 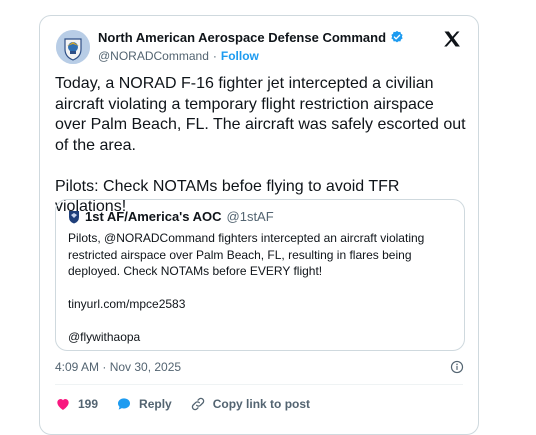 I want to click on norad-logo-icon, so click(x=73, y=47).